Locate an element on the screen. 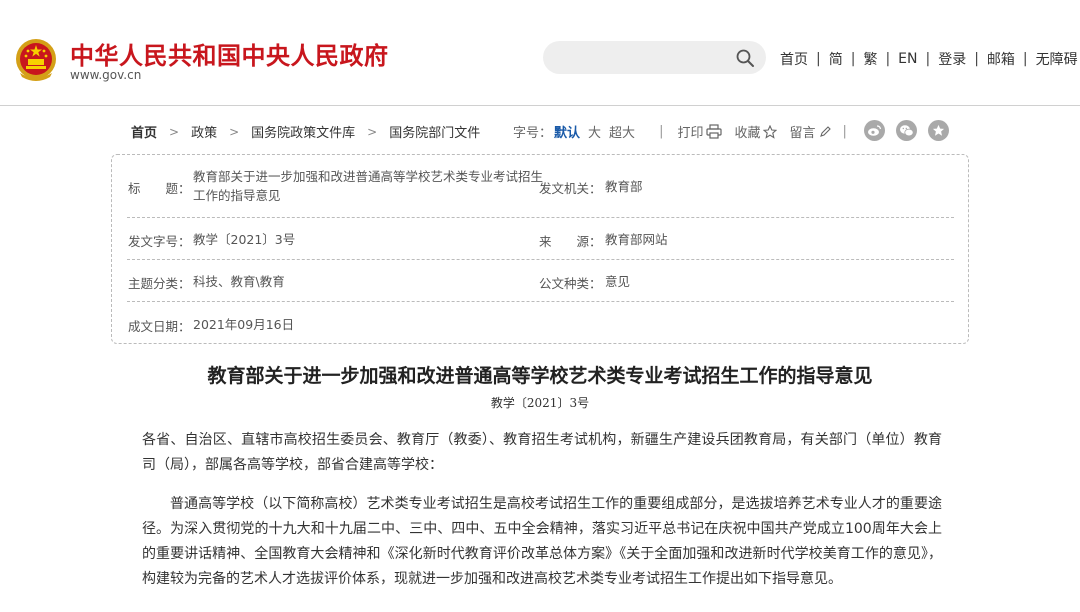 Image resolution: width=1080 pixels, height=612 pixels. doc-type-label: 公文种类： is located at coordinates (570, 283).